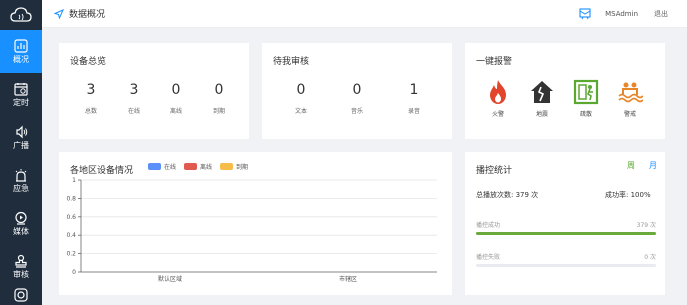 This screenshot has width=687, height=305. Describe the element at coordinates (488, 257) in the screenshot. I see `failure-label: 播控失败` at that location.